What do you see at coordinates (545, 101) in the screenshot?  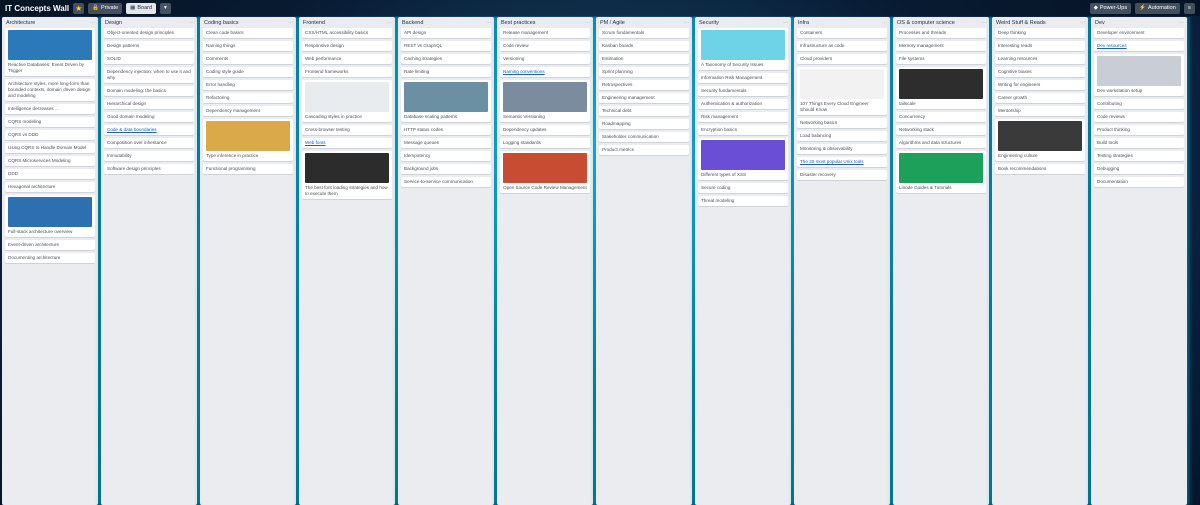 I see `card: Semantic Versioning` at bounding box center [545, 101].